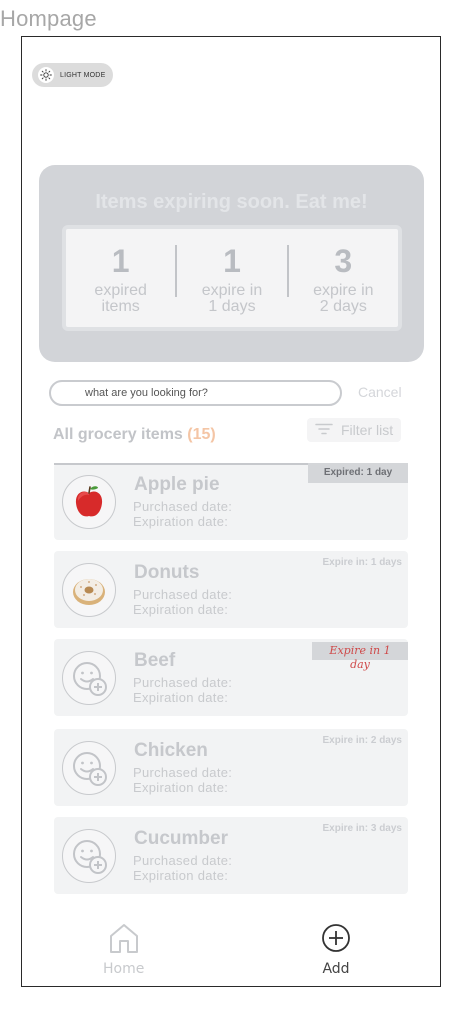  What do you see at coordinates (124, 940) in the screenshot?
I see `home-icon` at bounding box center [124, 940].